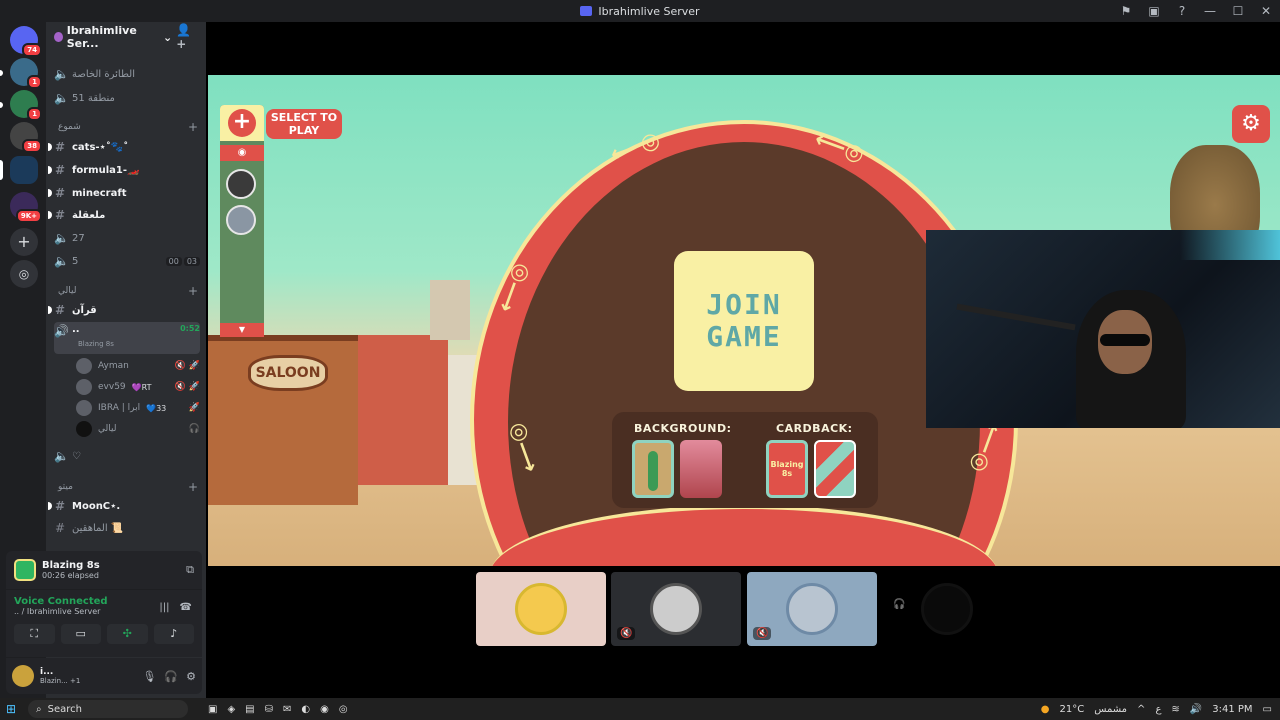 This screenshot has width=1280, height=720. What do you see at coordinates (128, 127) in the screenshot?
I see `category-header: شموع +` at bounding box center [128, 127].